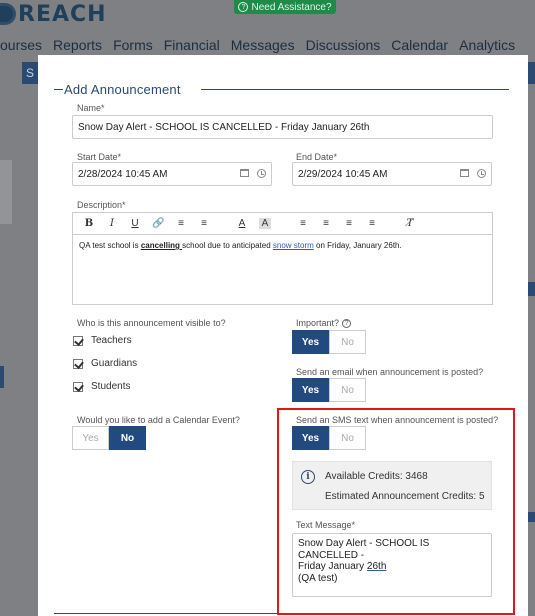  What do you see at coordinates (410, 223) in the screenshot?
I see `clear-format-icon: T̸` at bounding box center [410, 223].